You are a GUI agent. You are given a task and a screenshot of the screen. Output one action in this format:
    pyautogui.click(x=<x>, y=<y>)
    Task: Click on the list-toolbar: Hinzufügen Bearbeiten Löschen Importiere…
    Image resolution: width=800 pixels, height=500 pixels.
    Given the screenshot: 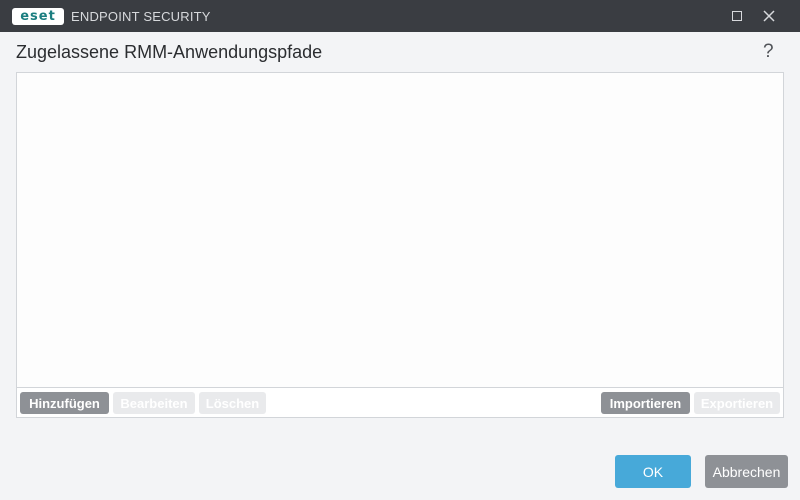 What is the action you would take?
    pyautogui.click(x=400, y=402)
    